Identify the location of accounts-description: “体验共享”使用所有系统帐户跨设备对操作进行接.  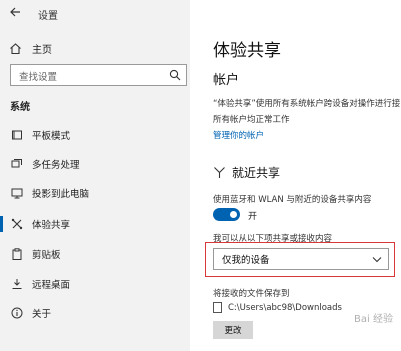
(307, 104).